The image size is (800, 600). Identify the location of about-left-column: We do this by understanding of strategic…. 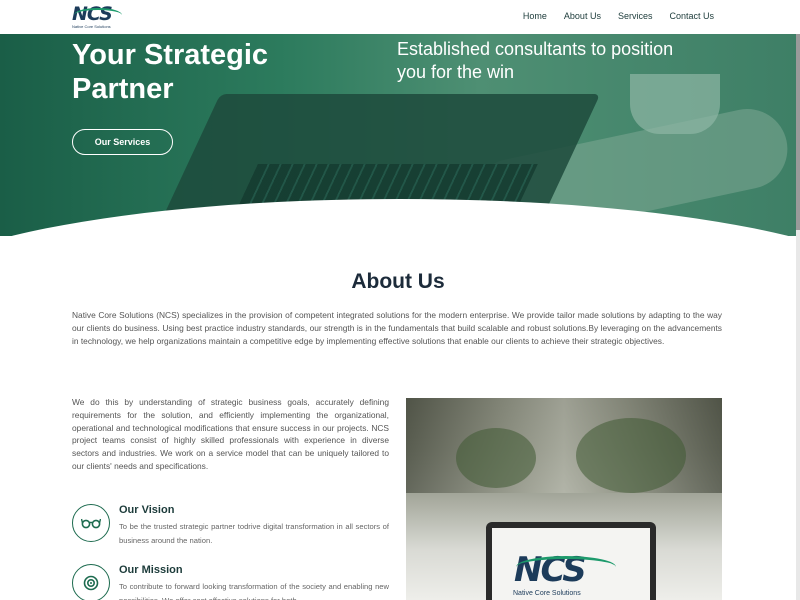
(230, 498).